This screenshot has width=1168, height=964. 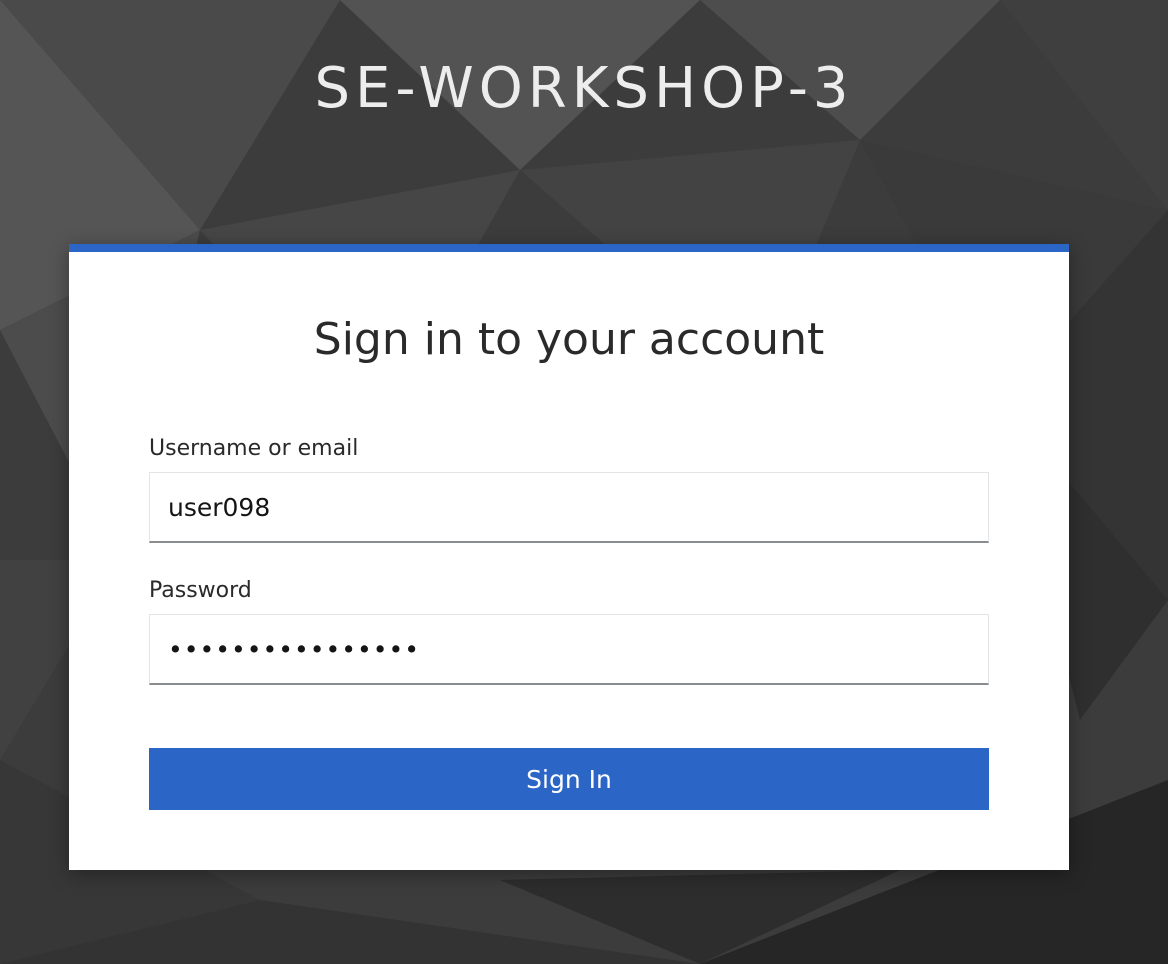 I want to click on sign-in-button: Sign In, so click(x=569, y=779).